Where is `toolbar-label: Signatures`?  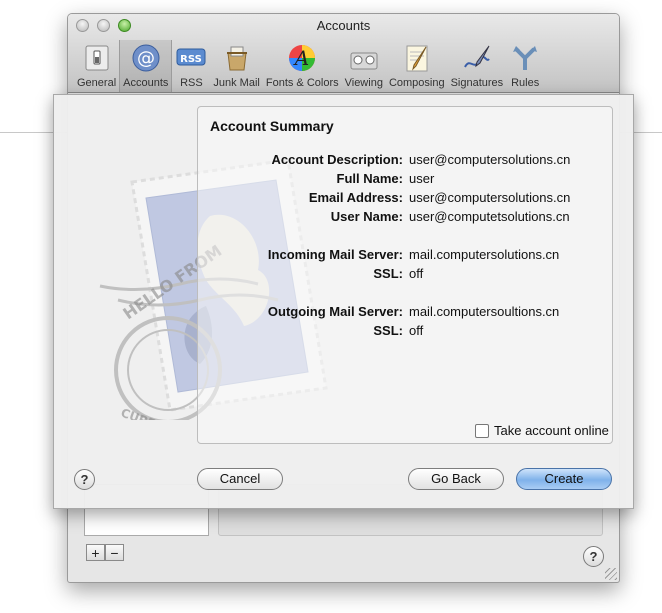
toolbar-label: Signatures is located at coordinates (477, 83).